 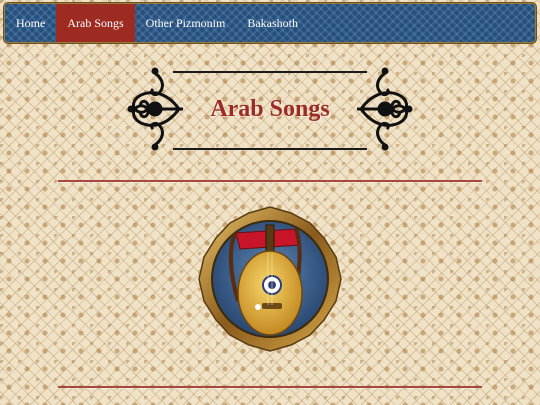 What do you see at coordinates (270, 181) in the screenshot?
I see `divider-top` at bounding box center [270, 181].